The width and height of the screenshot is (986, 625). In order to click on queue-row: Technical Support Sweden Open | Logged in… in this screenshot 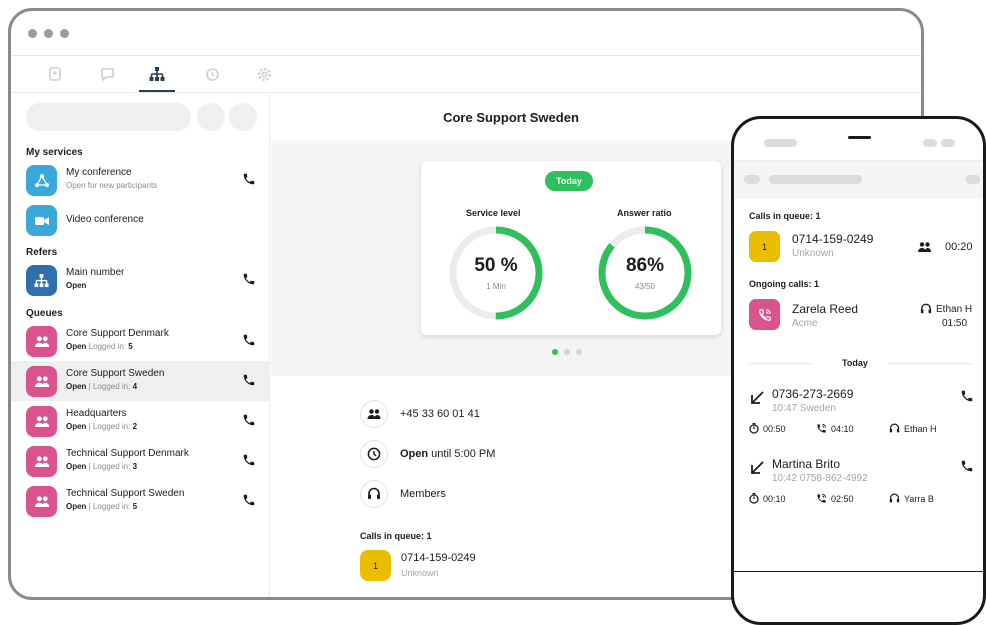, I will do `click(140, 501)`.